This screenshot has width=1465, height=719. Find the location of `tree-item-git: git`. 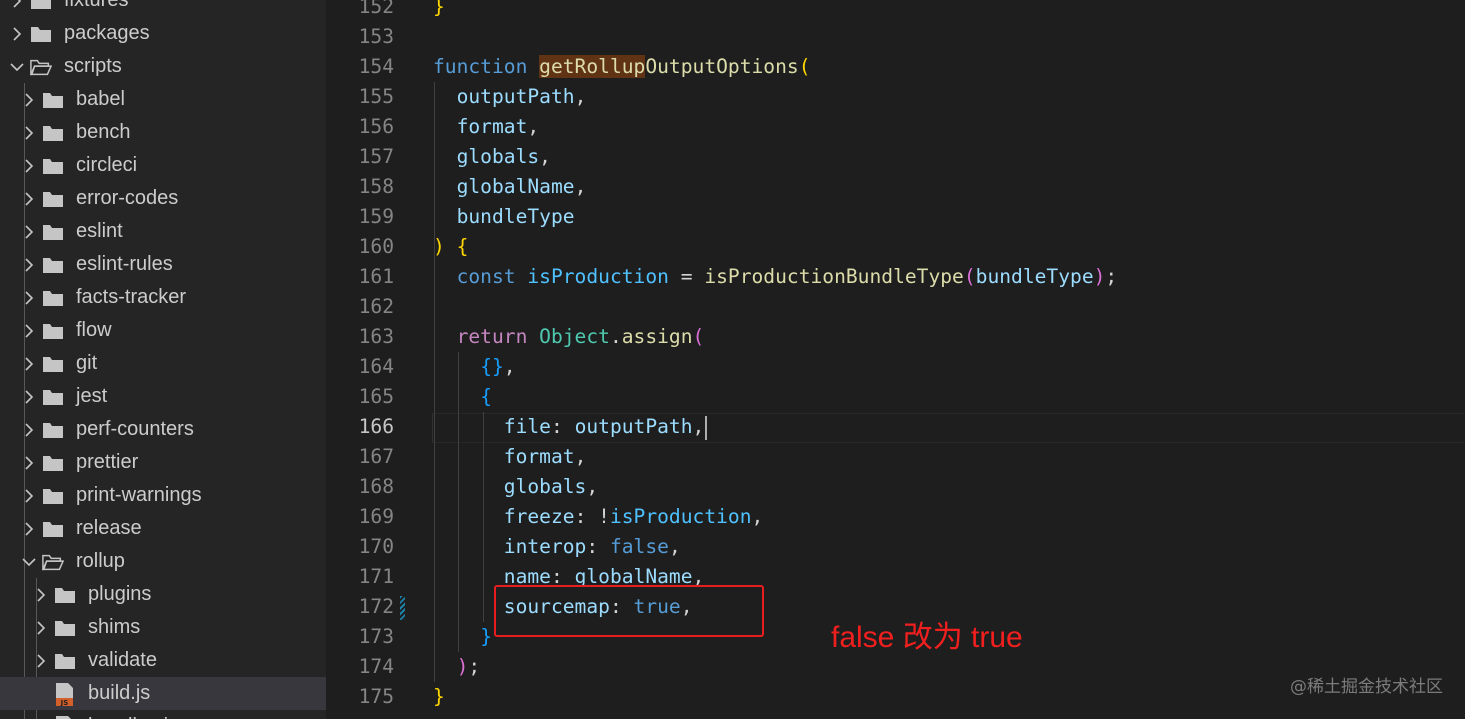

tree-item-git: git is located at coordinates (163, 363).